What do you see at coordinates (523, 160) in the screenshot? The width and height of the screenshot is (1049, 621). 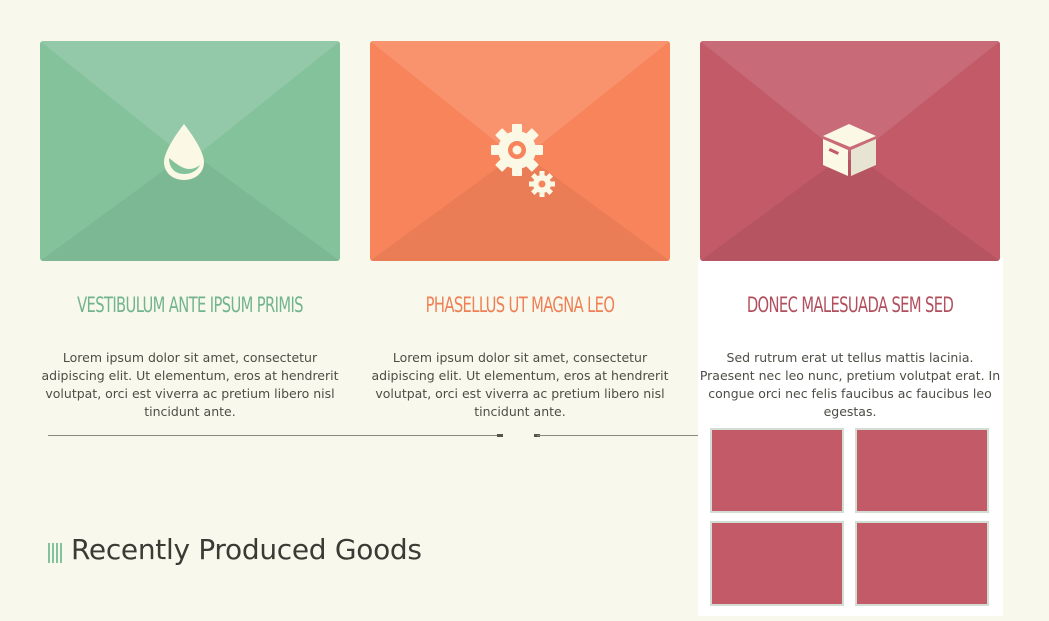 I see `gears-icon` at bounding box center [523, 160].